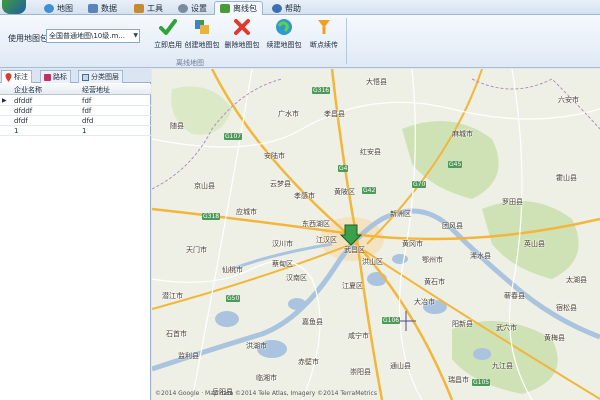  I want to click on pin-icon, so click(8, 77).